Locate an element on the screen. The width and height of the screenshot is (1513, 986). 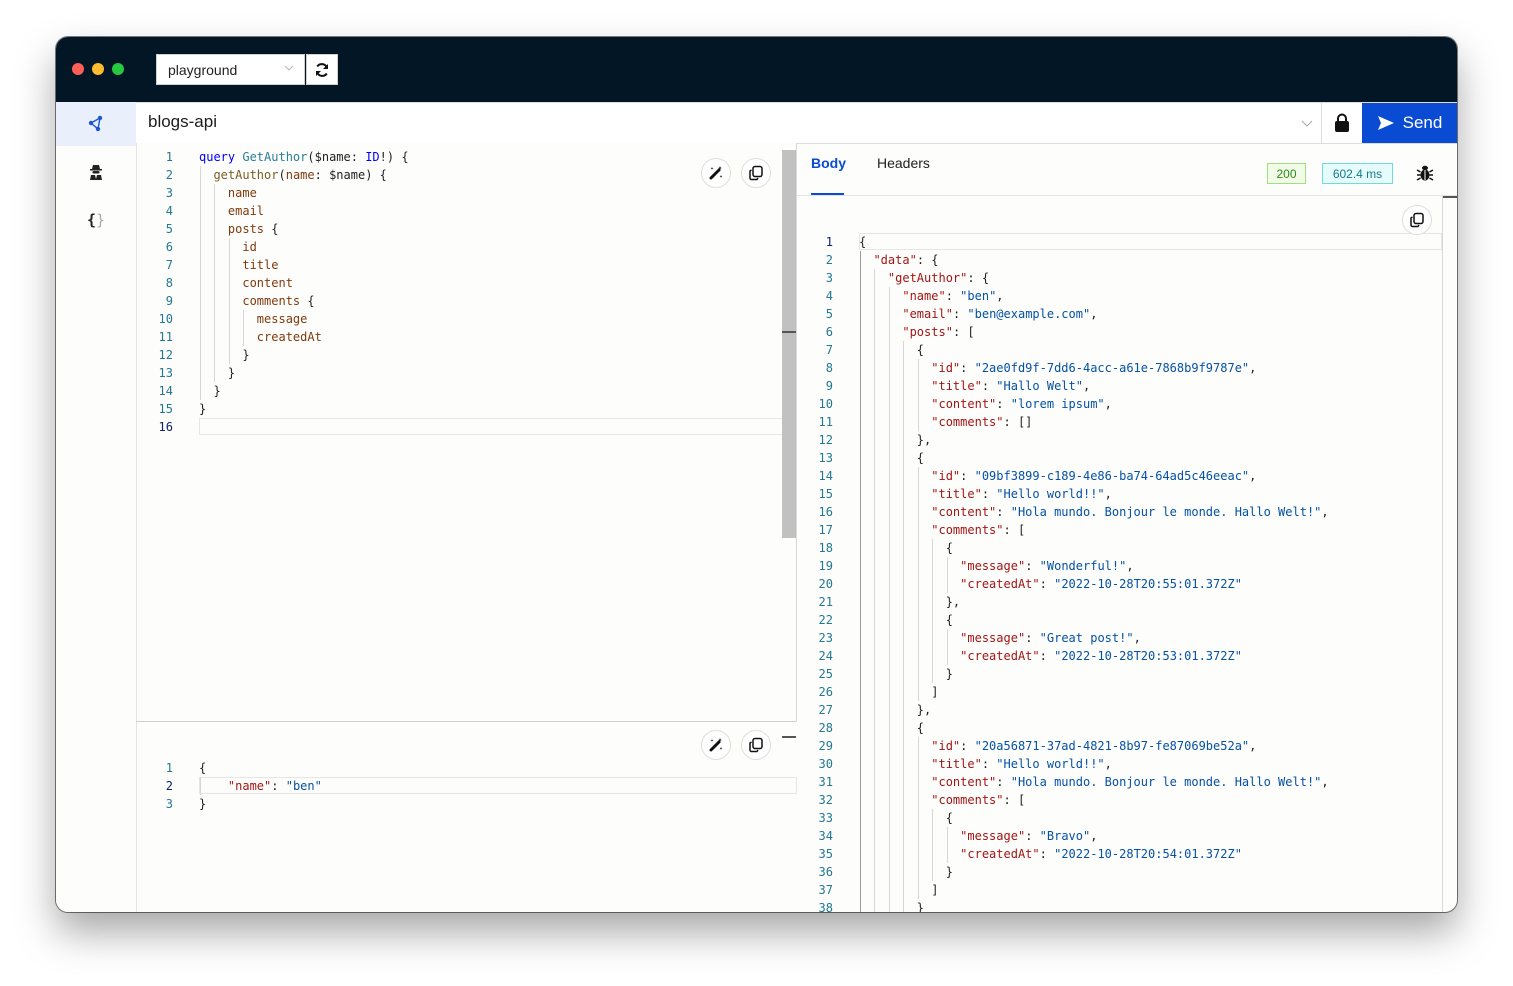
response-scrollbar-marker is located at coordinates (1450, 197).